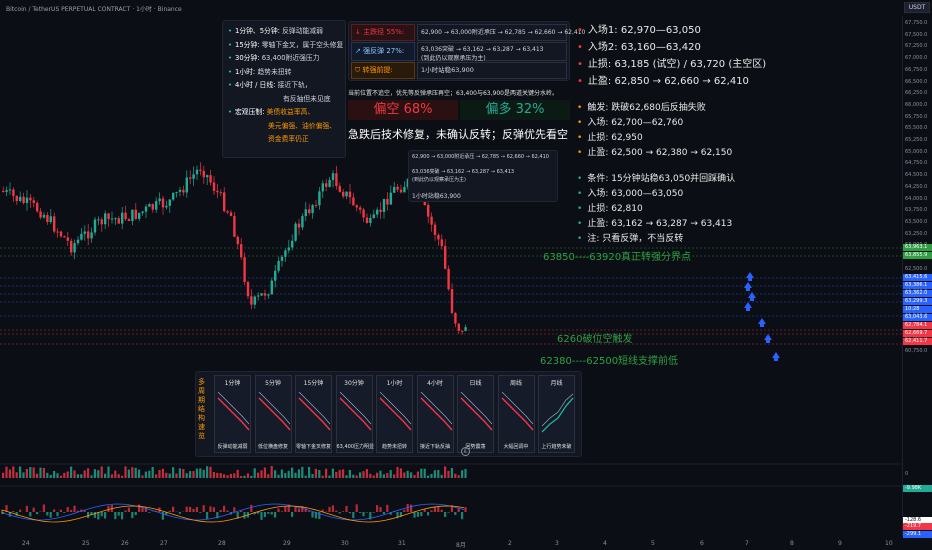 This screenshot has width=932, height=550. I want to click on time-tick: 8, so click(792, 543).